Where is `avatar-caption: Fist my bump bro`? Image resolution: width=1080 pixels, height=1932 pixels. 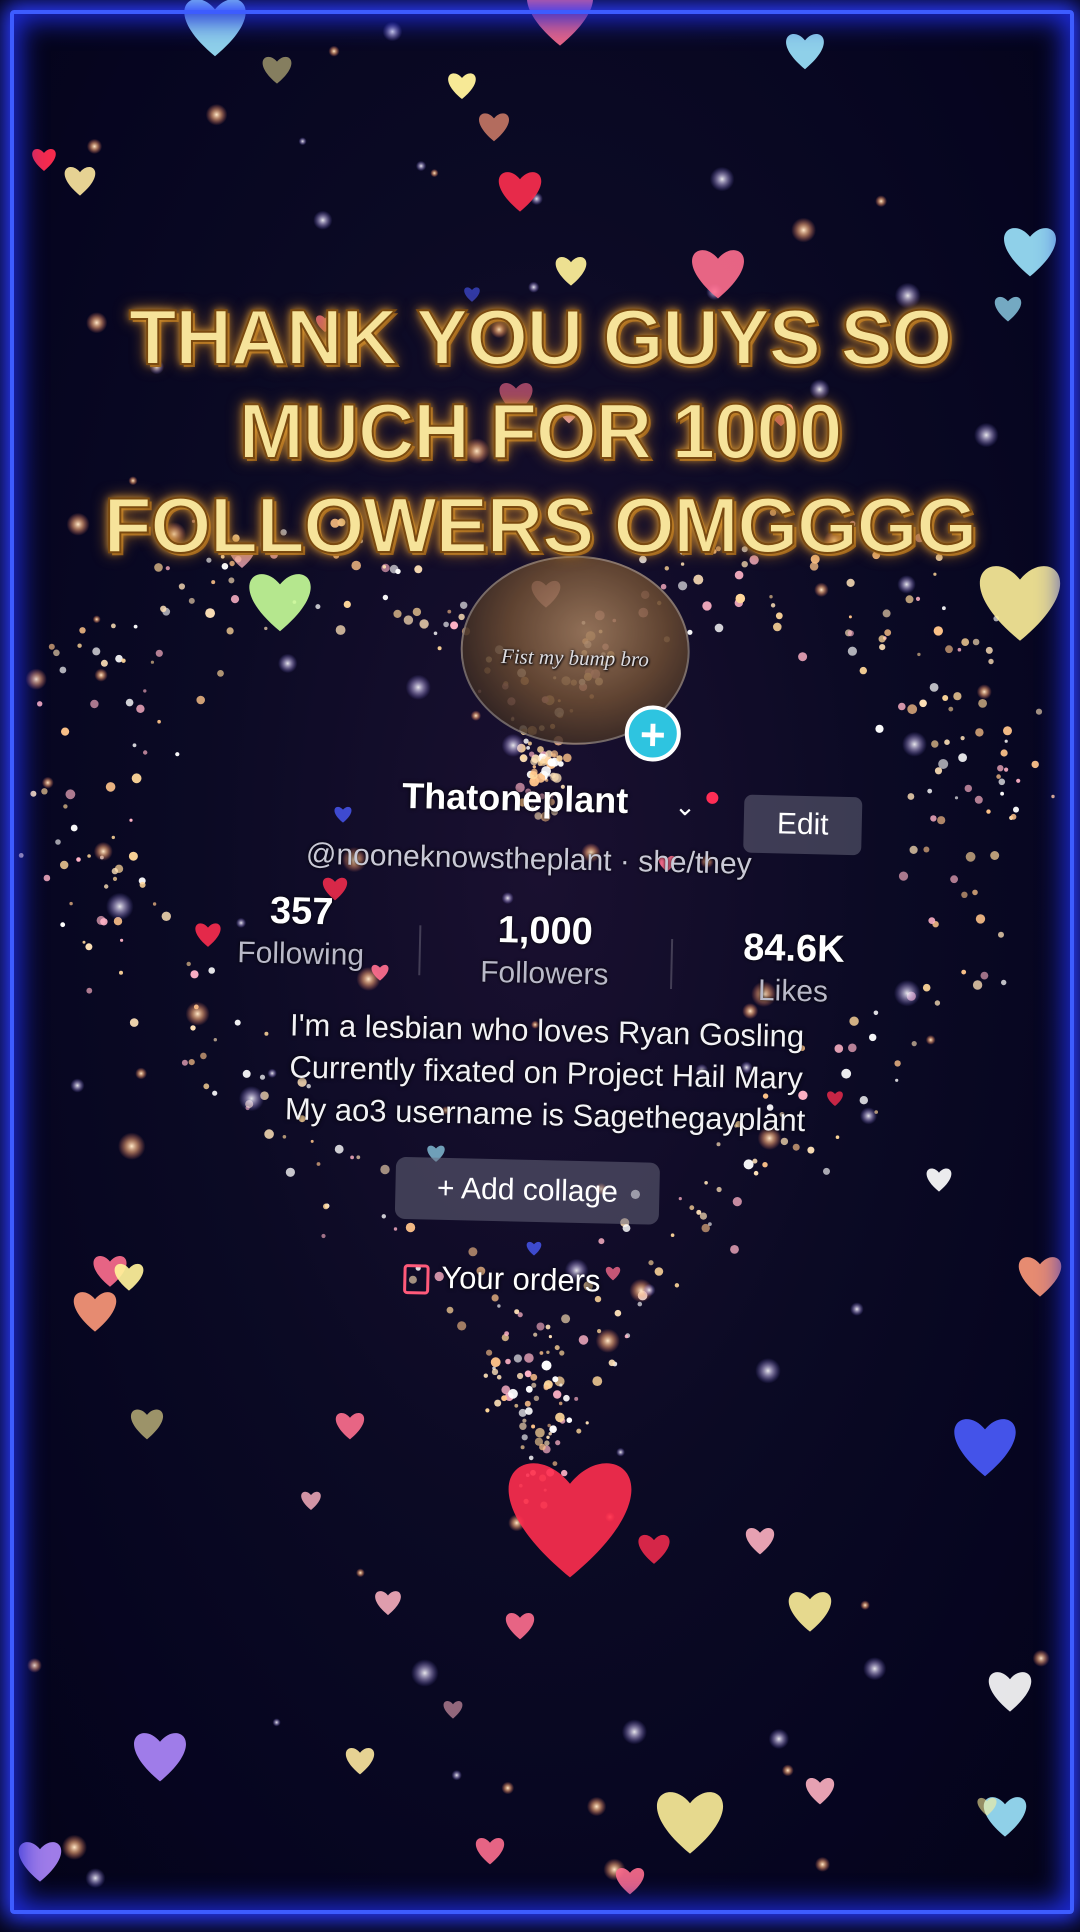 avatar-caption: Fist my bump bro is located at coordinates (575, 658).